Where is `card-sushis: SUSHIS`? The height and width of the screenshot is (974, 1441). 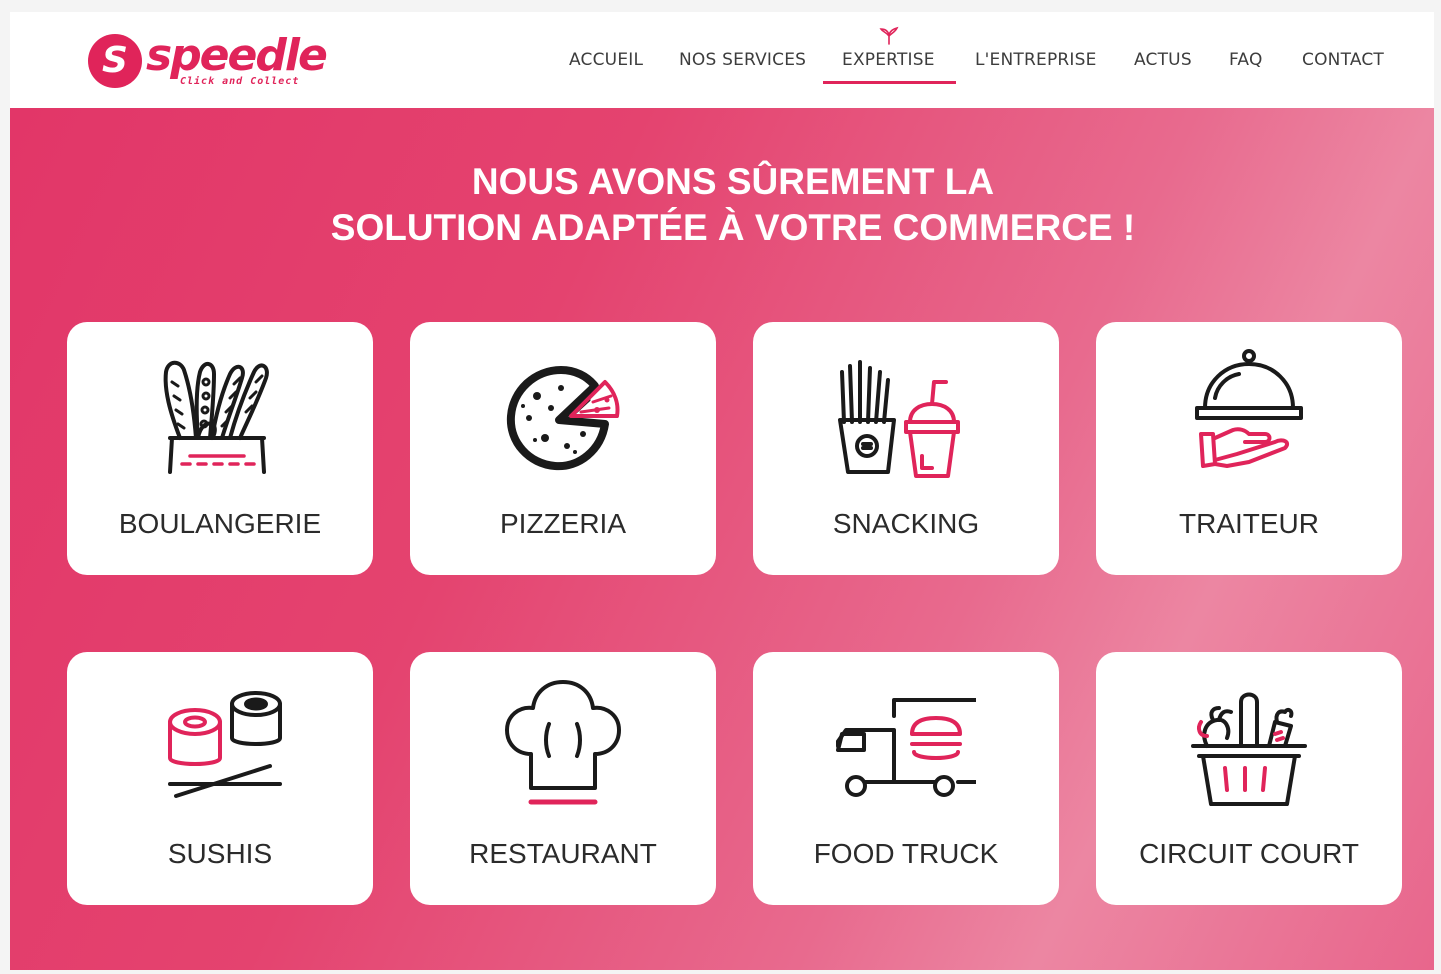
card-sushis: SUSHIS is located at coordinates (220, 778).